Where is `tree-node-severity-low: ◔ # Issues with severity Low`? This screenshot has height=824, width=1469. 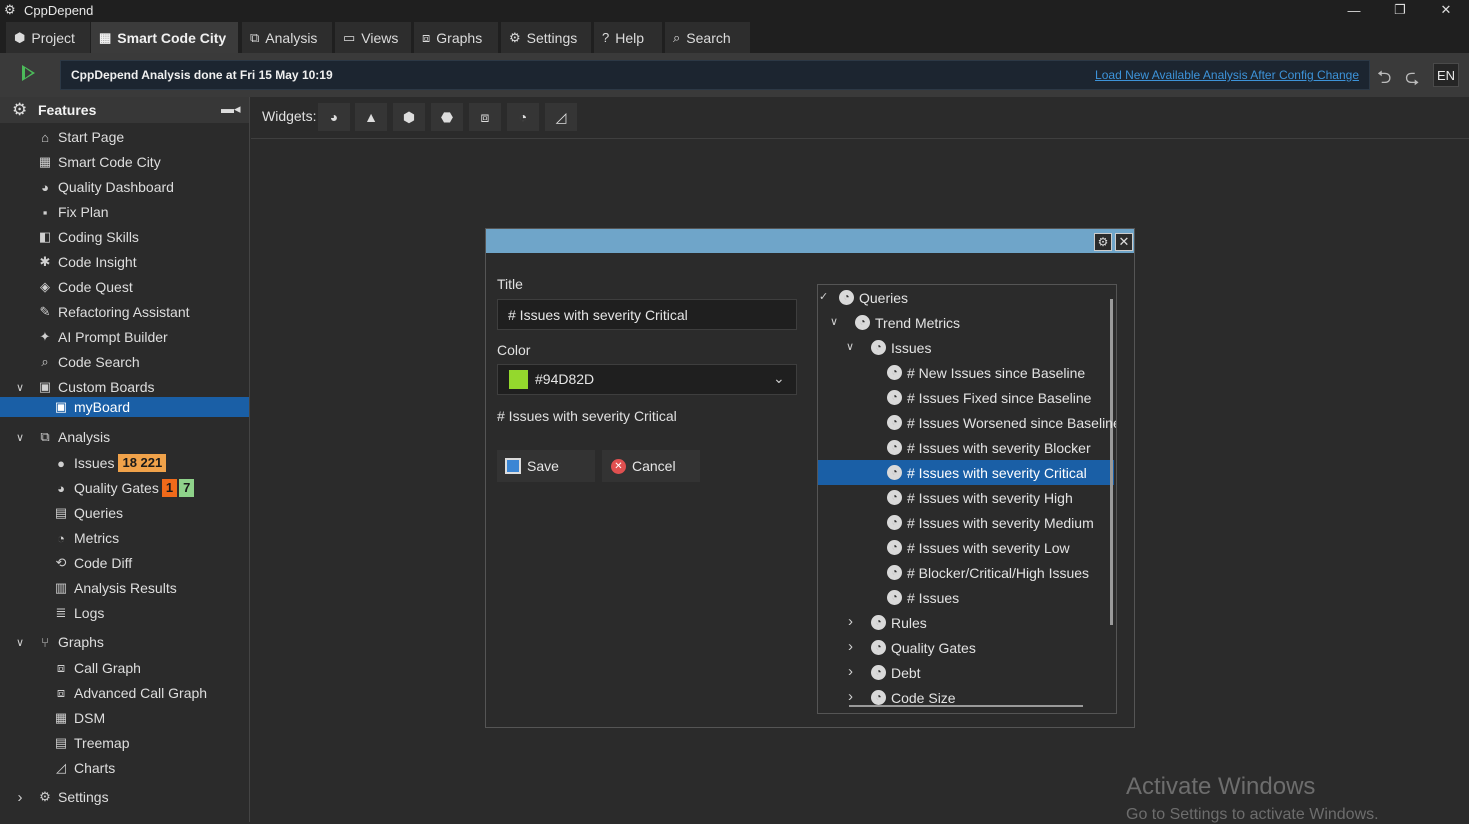
tree-node-severity-low: ◔ # Issues with severity Low is located at coordinates (978, 547).